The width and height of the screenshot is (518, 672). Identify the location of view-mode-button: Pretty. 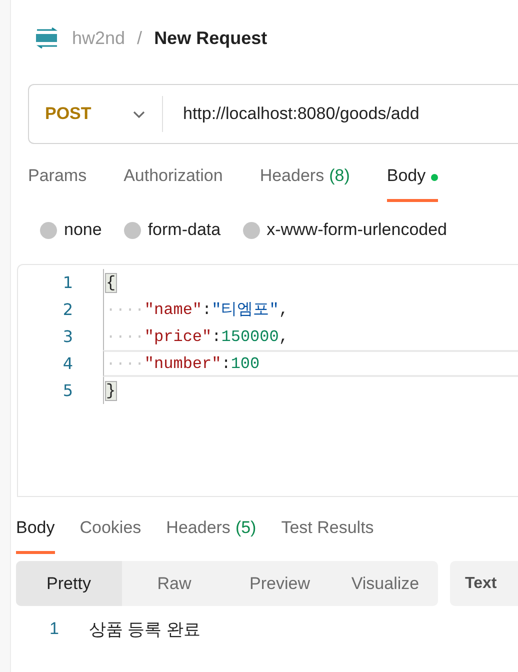
(69, 583).